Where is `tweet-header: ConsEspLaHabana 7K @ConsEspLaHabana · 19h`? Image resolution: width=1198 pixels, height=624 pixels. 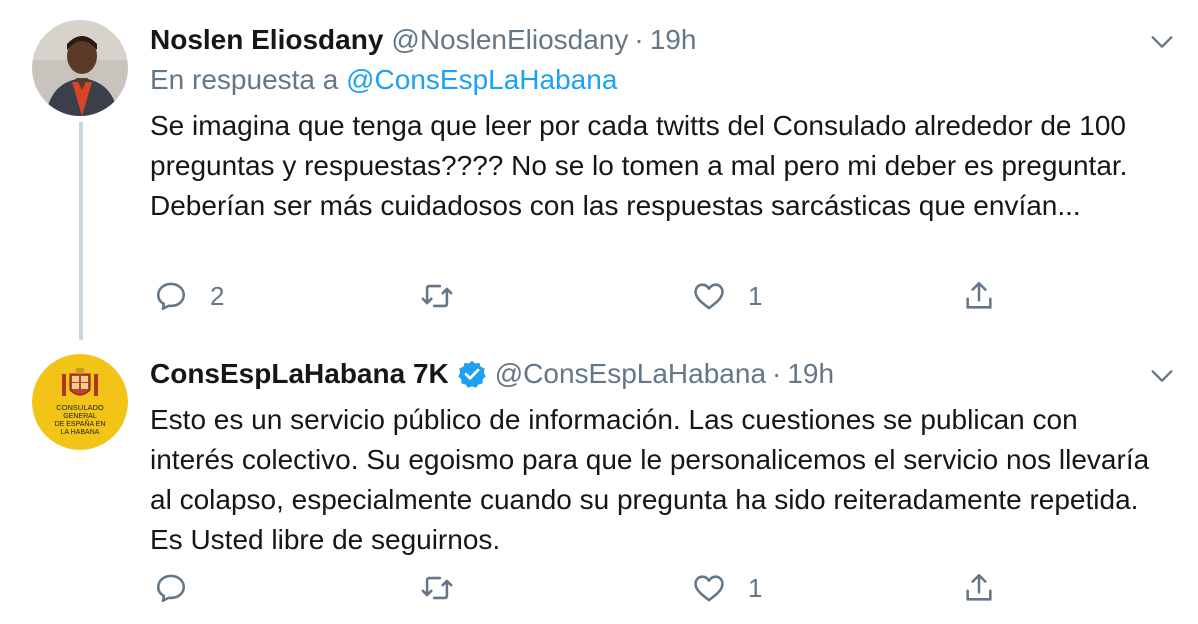 tweet-header: ConsEspLaHabana 7K @ConsEspLaHabana · 19h is located at coordinates (654, 374).